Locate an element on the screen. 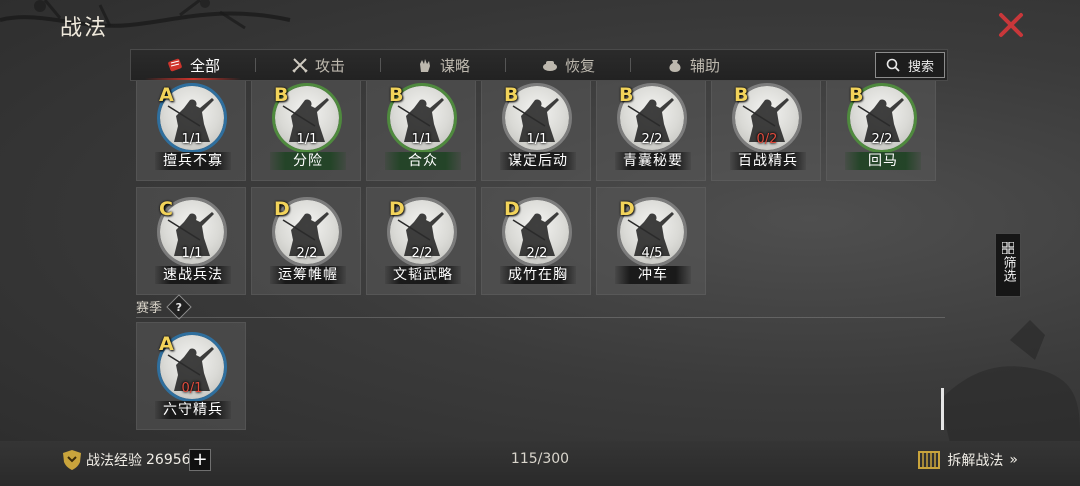 This screenshot has width=1080, height=486. page-title: 战法 is located at coordinates (84, 28).